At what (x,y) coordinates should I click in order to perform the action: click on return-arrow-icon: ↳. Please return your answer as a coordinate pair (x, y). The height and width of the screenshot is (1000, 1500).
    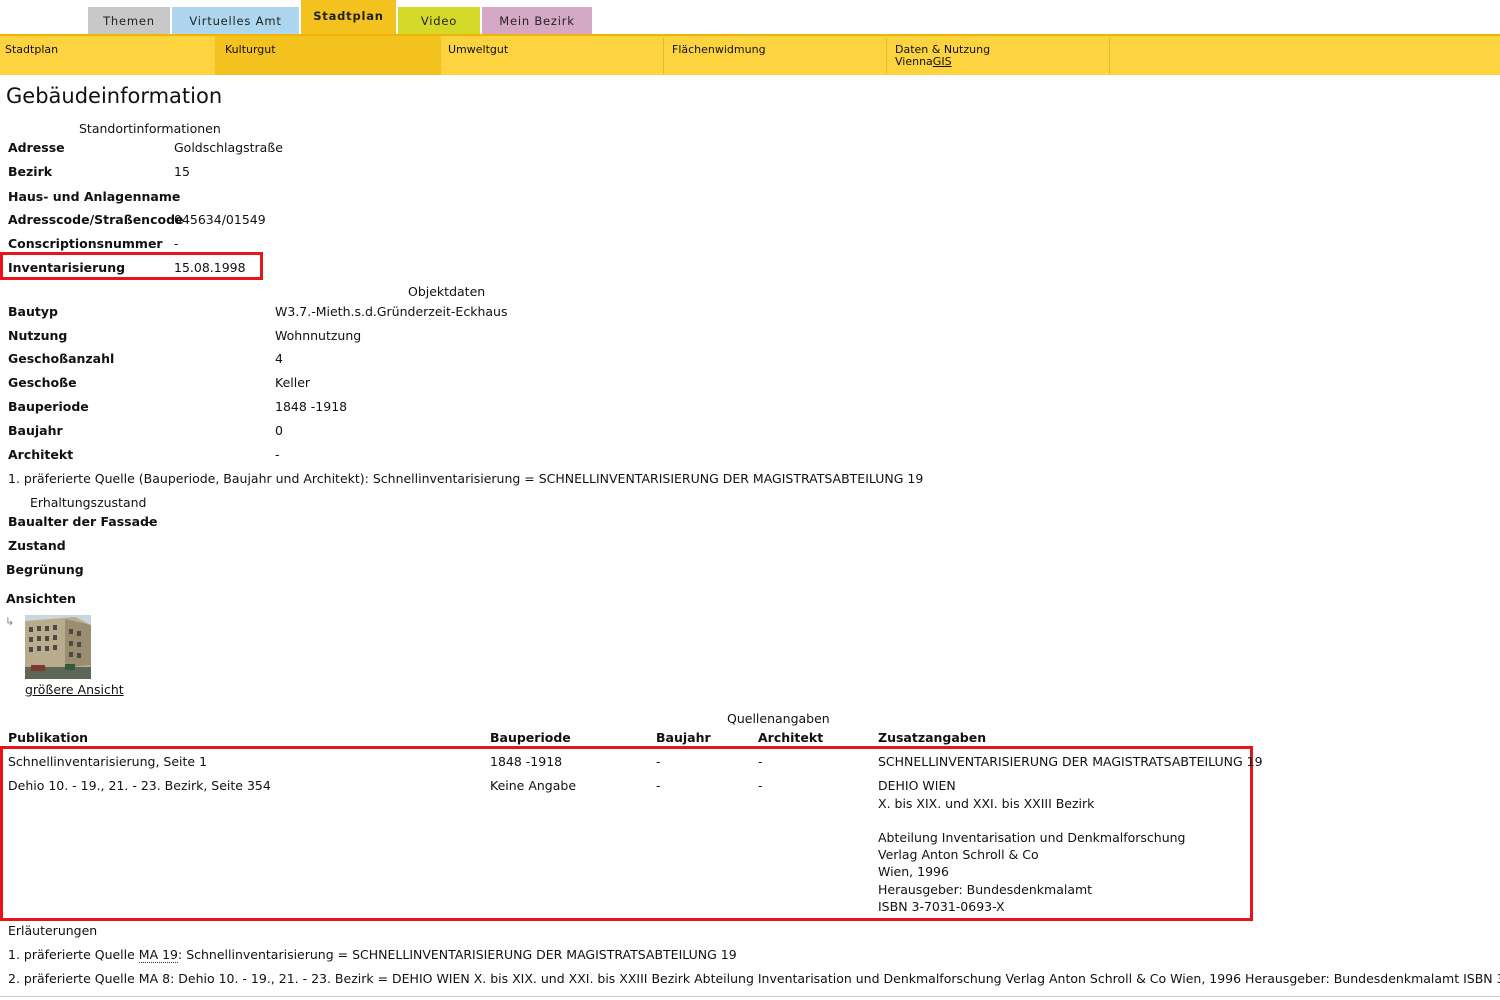
    Looking at the image, I should click on (10, 621).